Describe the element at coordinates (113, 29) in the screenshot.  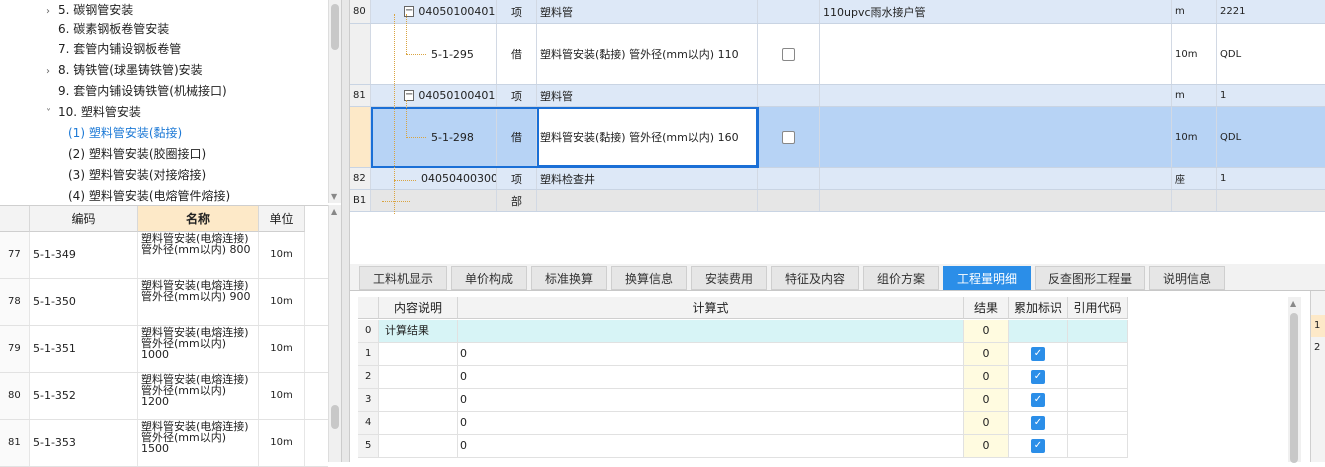
I see `tree-item-6: 6. 碳素钢板卷管安装` at that location.